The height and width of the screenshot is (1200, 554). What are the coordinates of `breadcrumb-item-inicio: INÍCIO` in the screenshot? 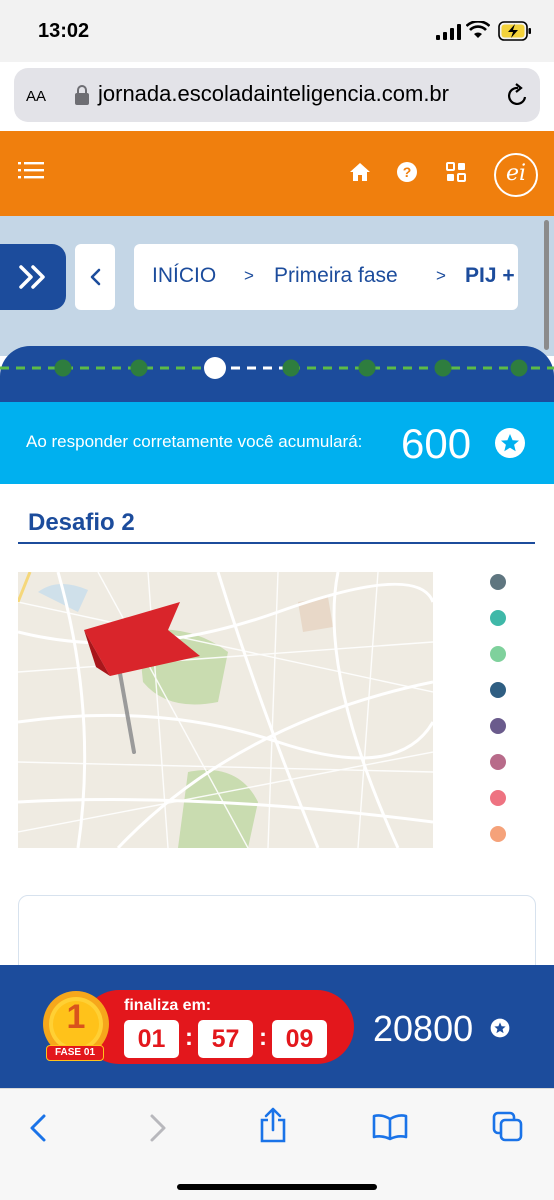 It's located at (184, 276).